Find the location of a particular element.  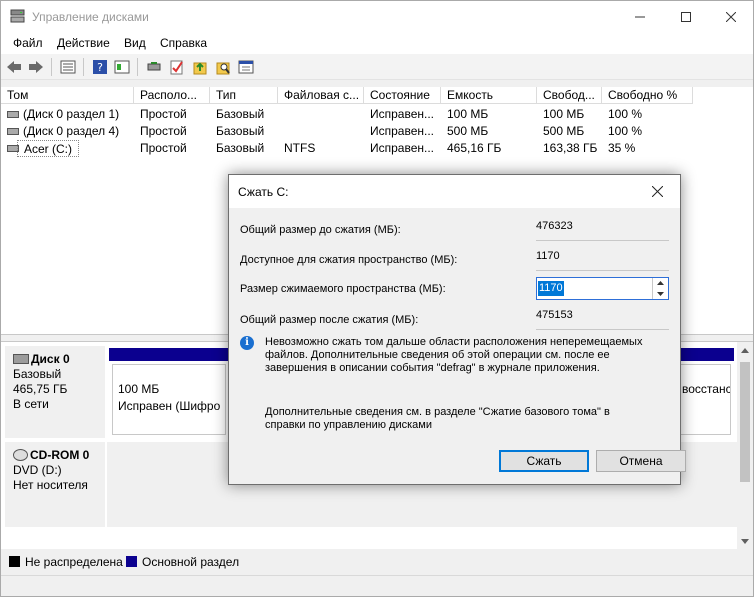

chevron-up-icon is located at coordinates (745, 350).